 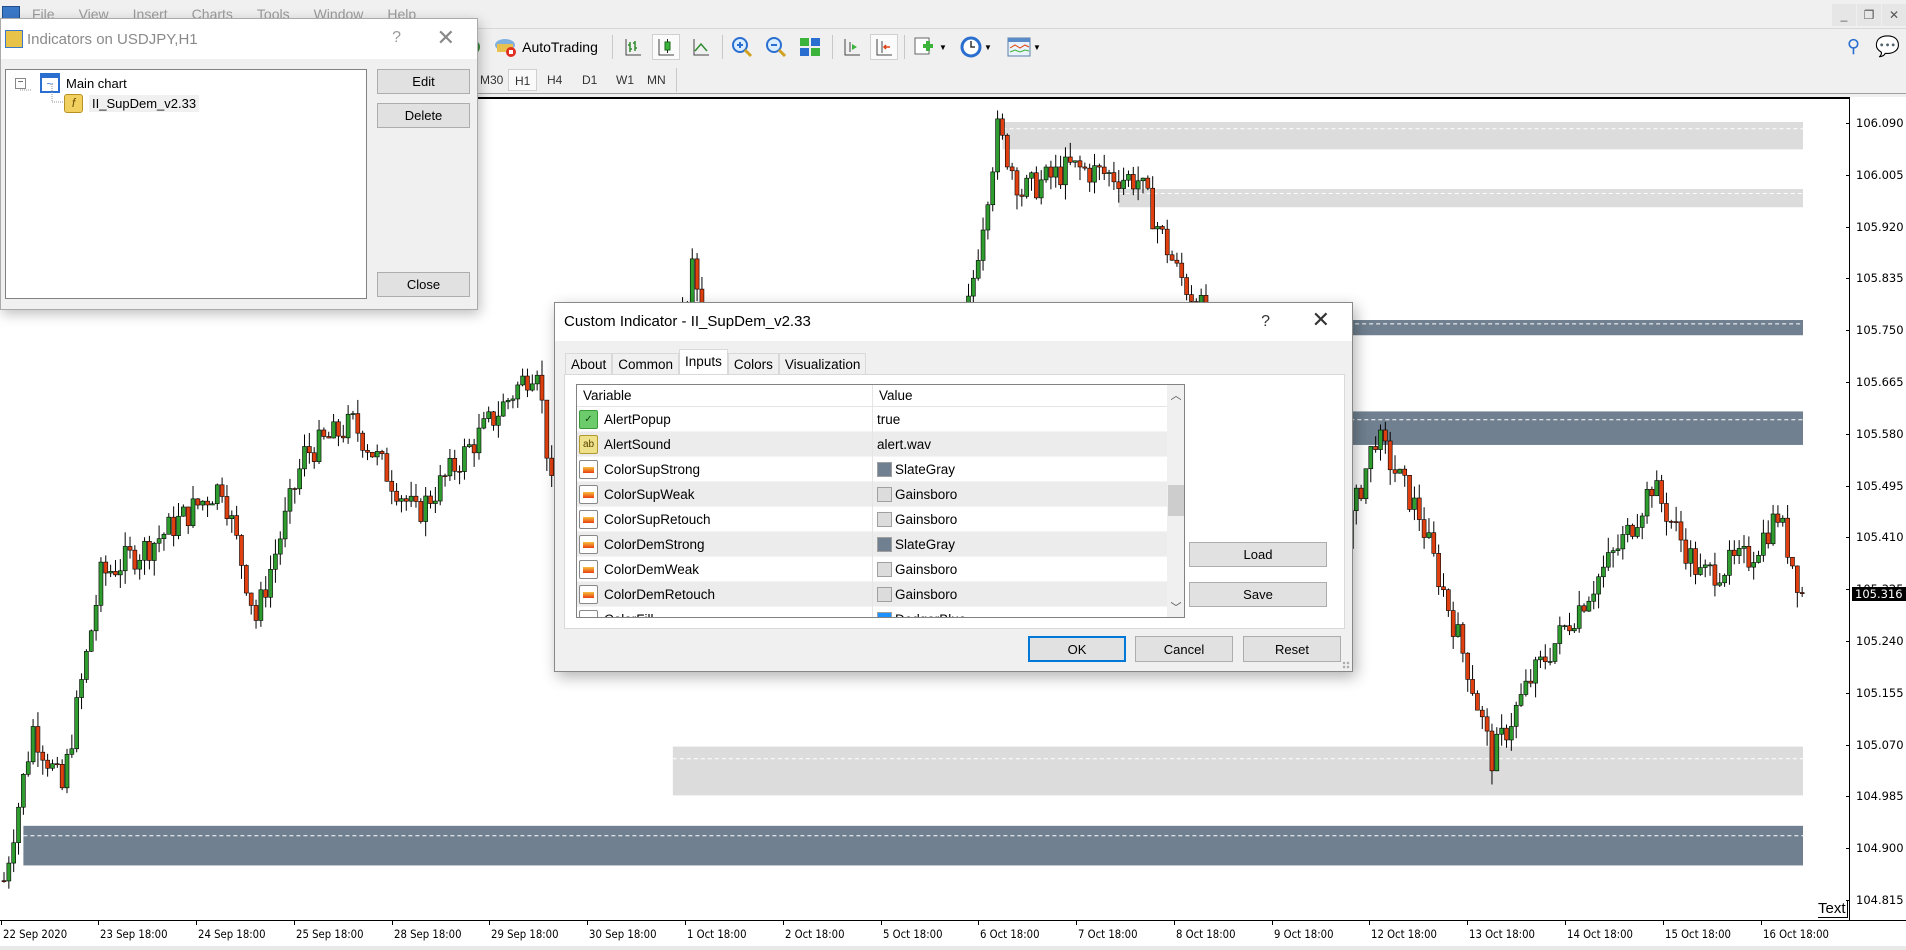 I want to click on tf-m30: M30, so click(x=491, y=80).